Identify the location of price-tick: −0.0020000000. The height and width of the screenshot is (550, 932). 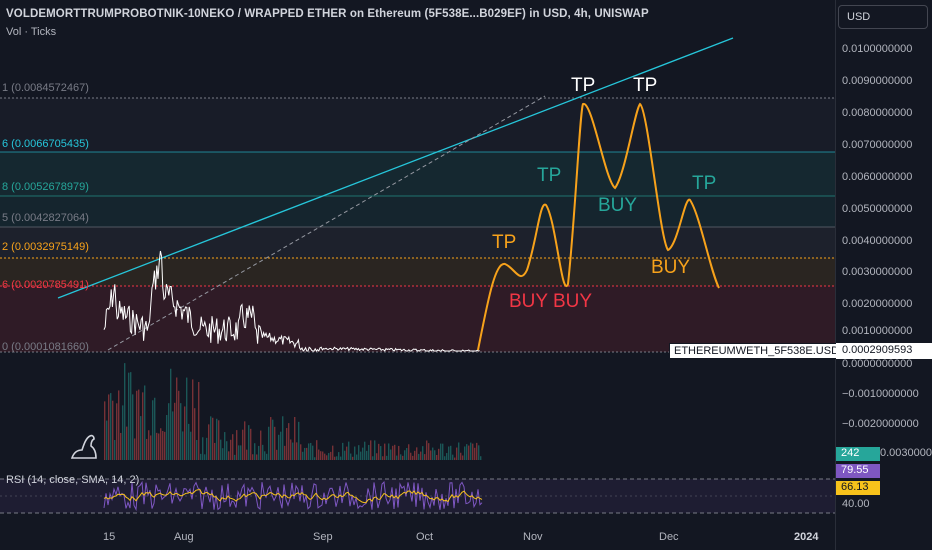
(880, 424).